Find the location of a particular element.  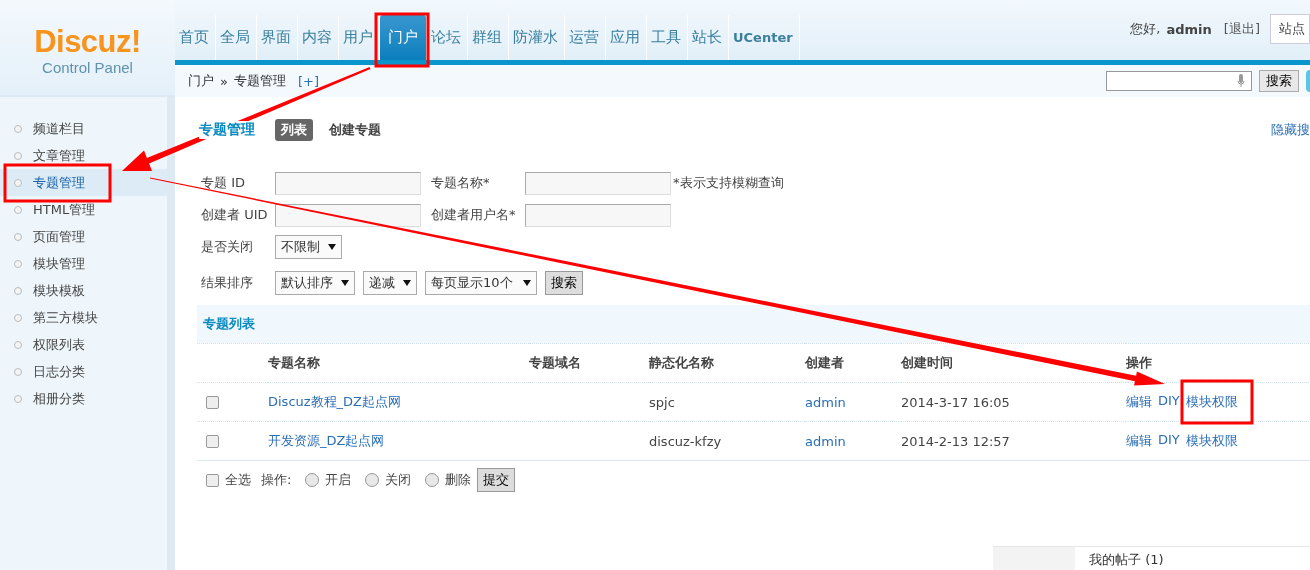

breadcrumb-item: 专题管理 is located at coordinates (259, 81).